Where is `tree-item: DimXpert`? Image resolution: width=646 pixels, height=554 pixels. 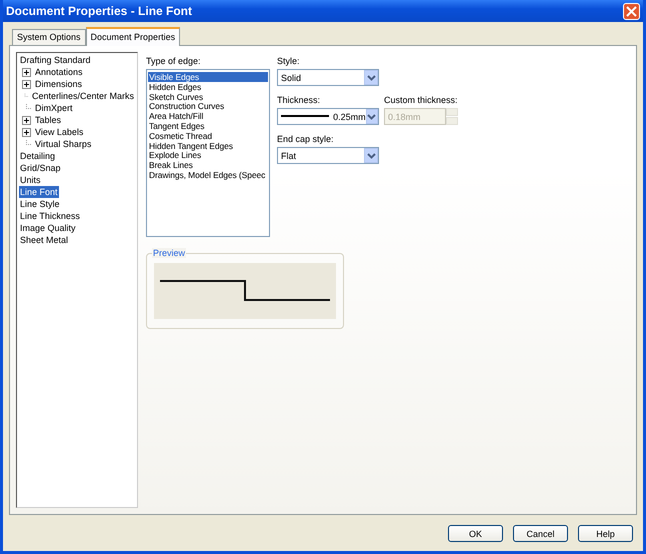 tree-item: DimXpert is located at coordinates (54, 108).